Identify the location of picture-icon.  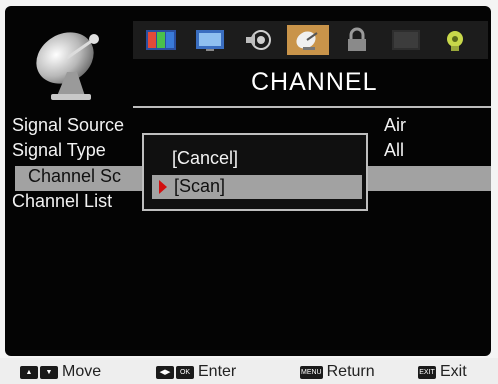
(161, 40).